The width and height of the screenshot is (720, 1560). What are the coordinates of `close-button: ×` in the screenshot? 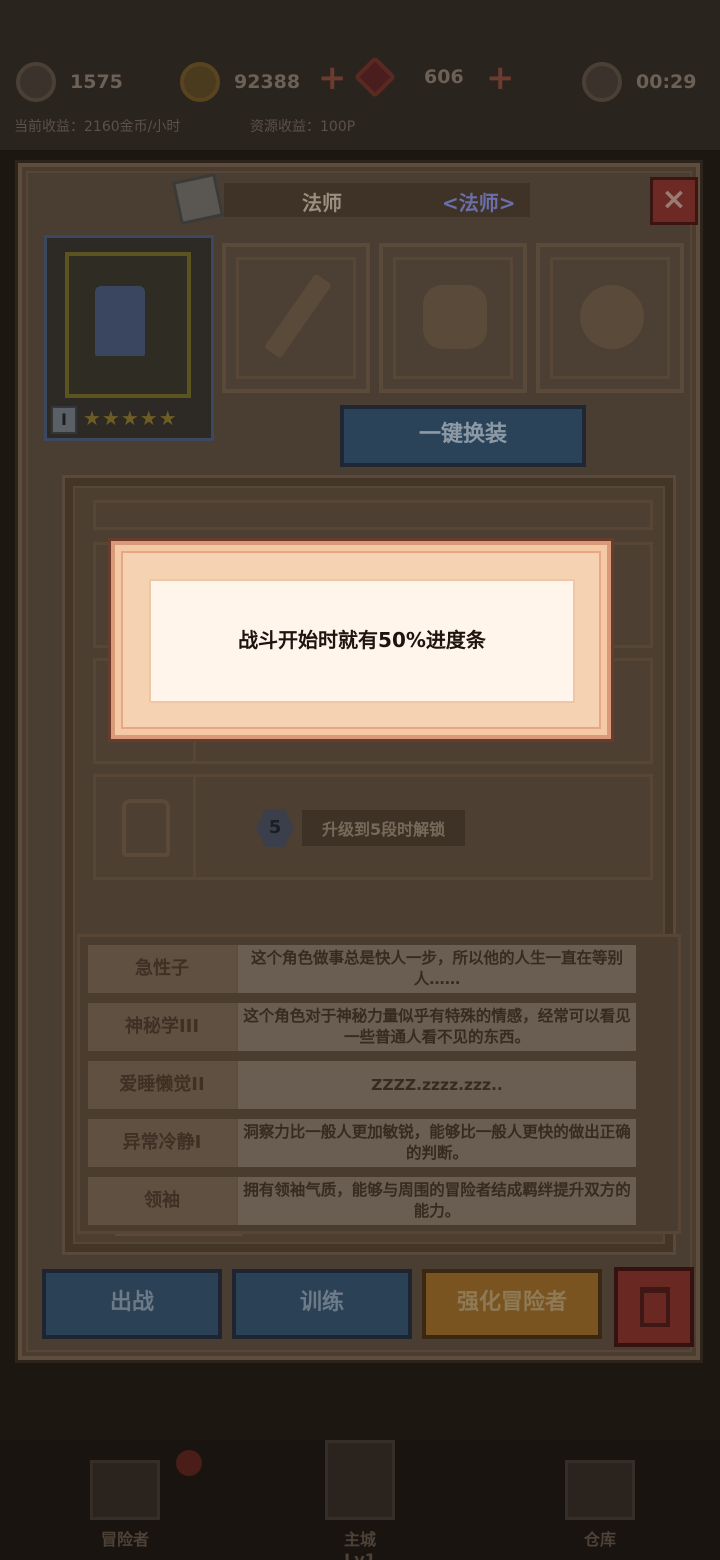 It's located at (674, 201).